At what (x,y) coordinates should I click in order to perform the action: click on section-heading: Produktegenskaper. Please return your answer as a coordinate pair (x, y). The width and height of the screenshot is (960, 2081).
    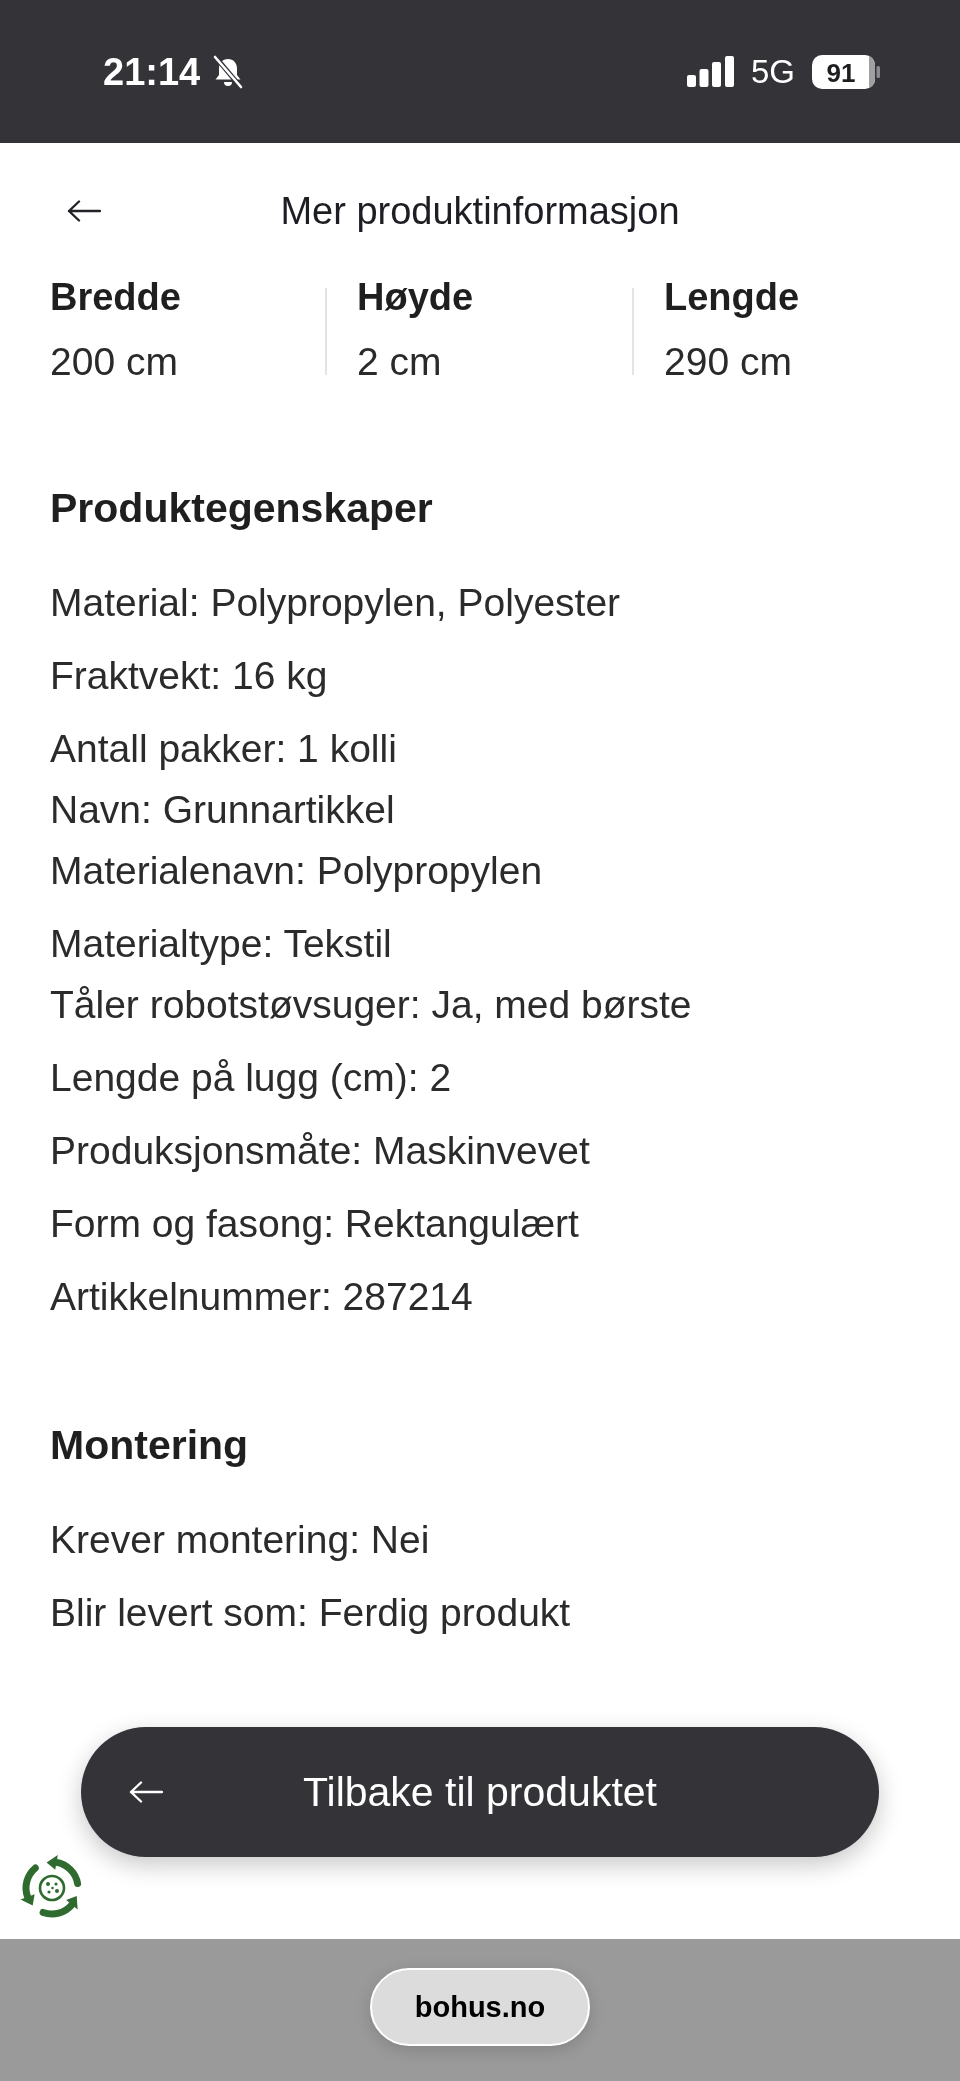
    Looking at the image, I should click on (241, 508).